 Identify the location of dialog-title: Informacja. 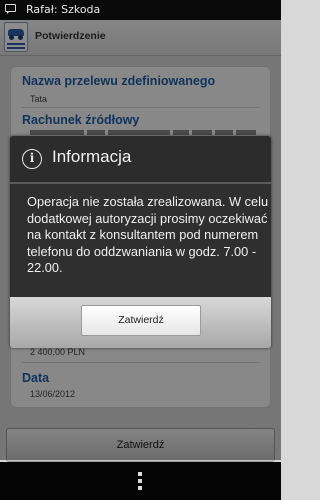
(92, 156).